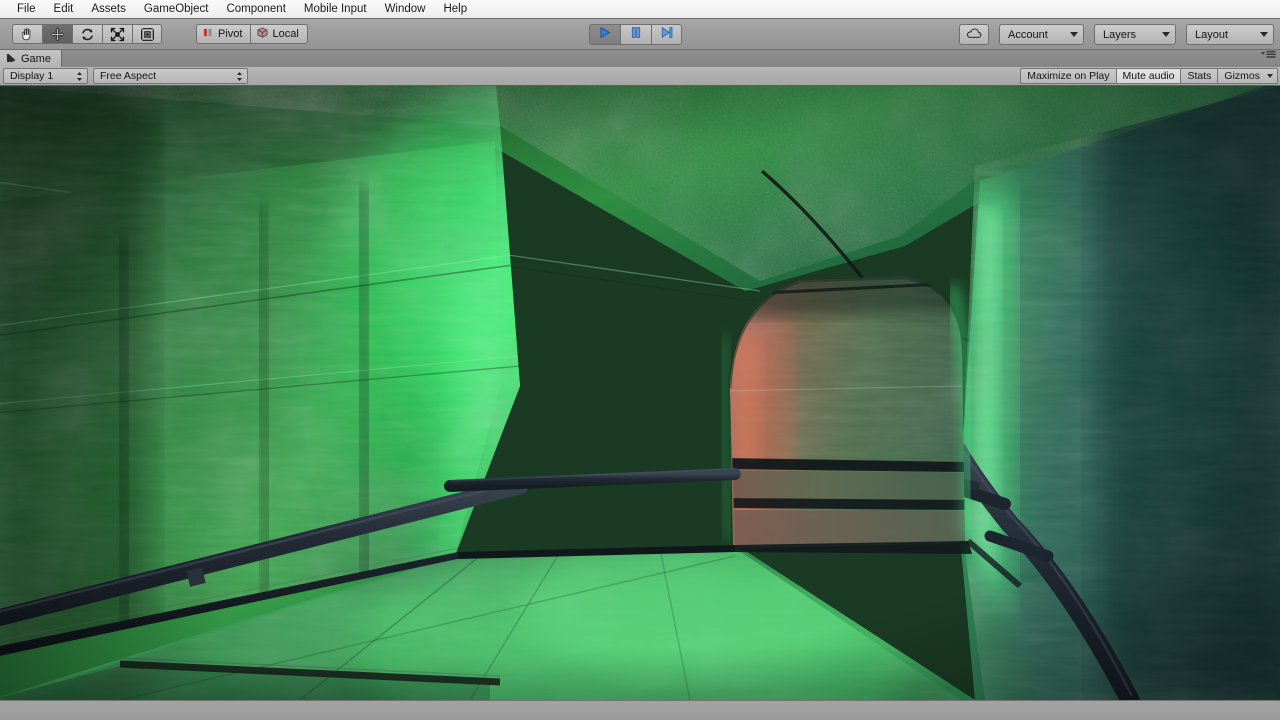  I want to click on scale-tool-button, so click(117, 34).